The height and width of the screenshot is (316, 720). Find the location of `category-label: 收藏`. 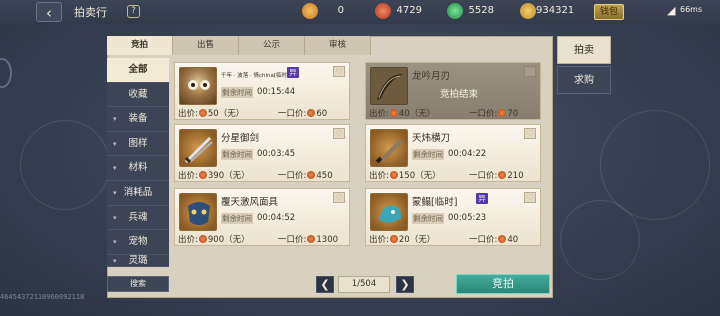

category-label: 收藏 is located at coordinates (138, 94).